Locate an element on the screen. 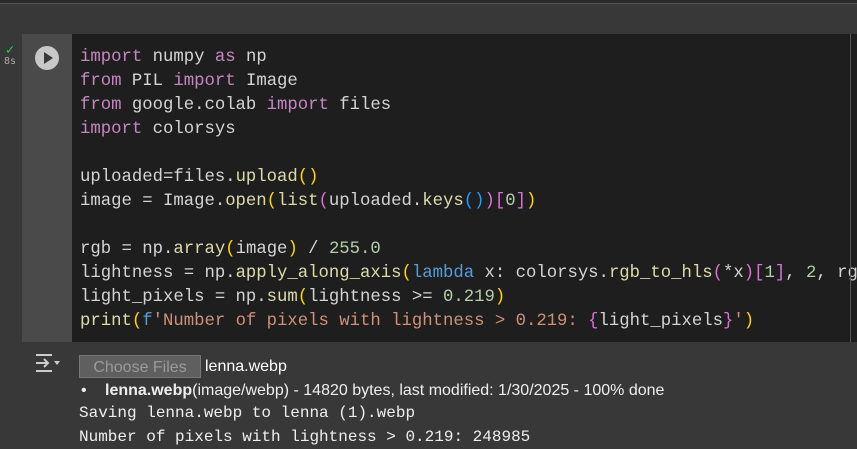  code-token: files is located at coordinates (360, 105).